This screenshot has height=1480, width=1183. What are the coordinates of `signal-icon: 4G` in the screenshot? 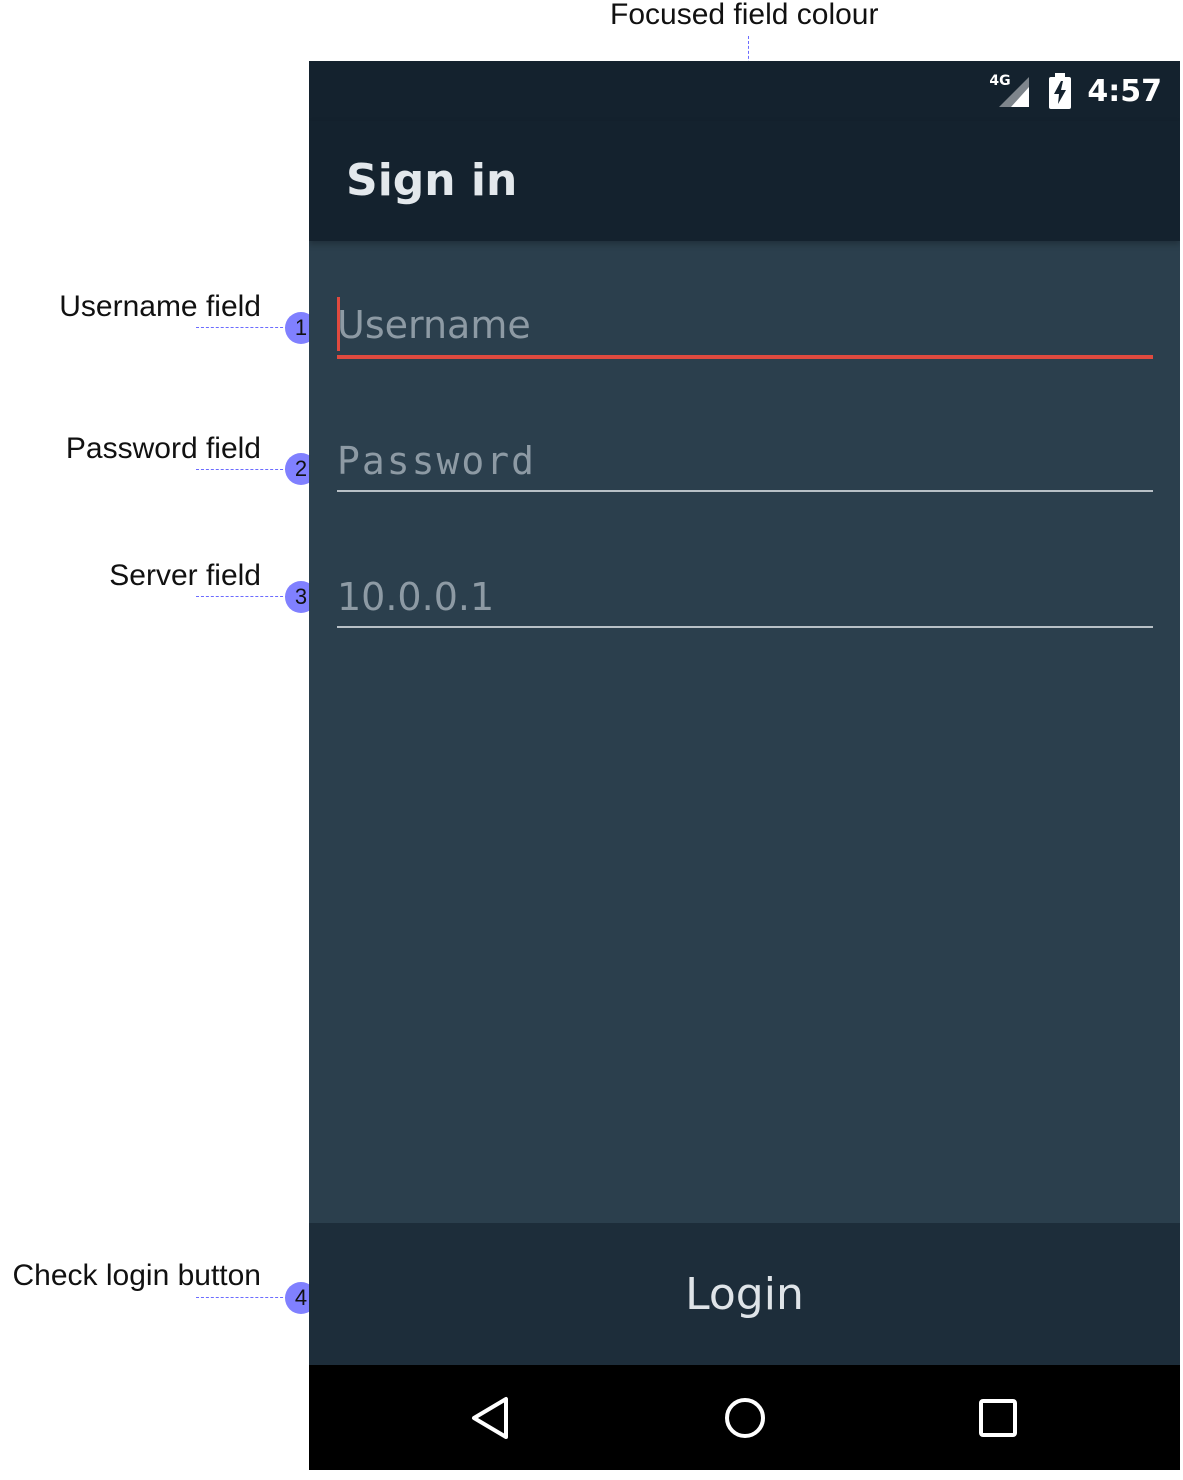 It's located at (1011, 91).